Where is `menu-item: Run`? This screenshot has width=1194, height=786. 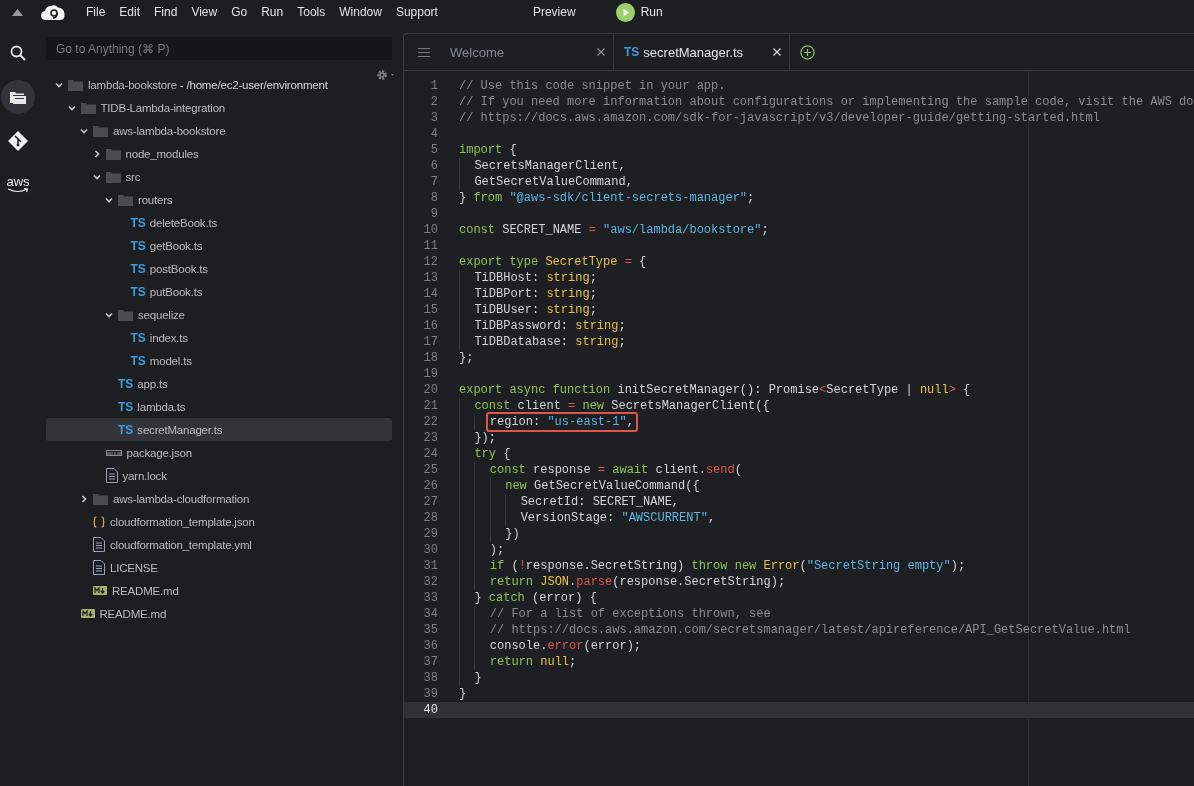
menu-item: Run is located at coordinates (272, 12).